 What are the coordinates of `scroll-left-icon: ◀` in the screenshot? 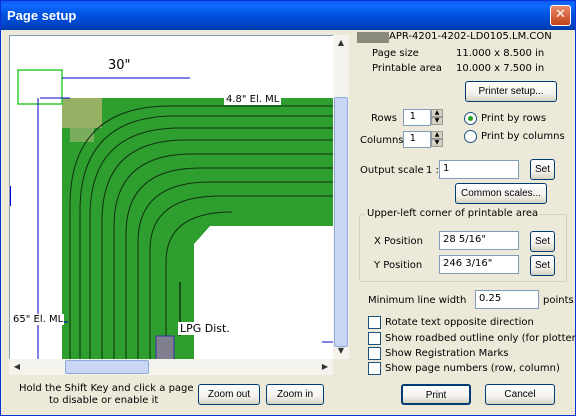 It's located at (17, 367).